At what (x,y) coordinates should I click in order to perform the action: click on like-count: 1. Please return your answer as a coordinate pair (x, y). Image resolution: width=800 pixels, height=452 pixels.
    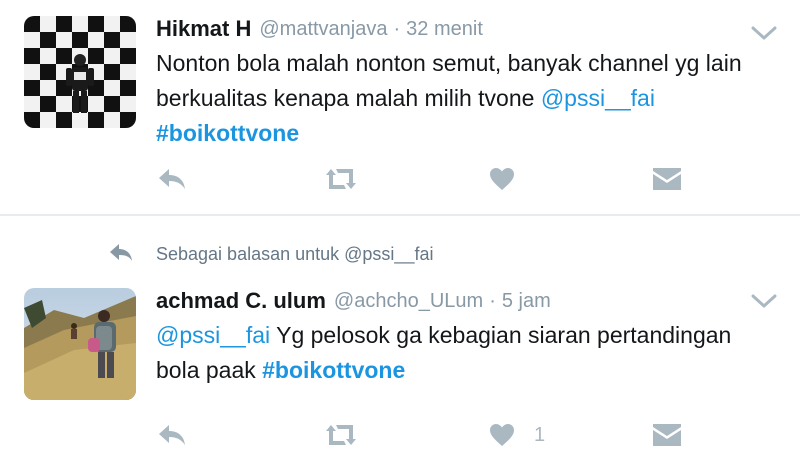
    Looking at the image, I should click on (540, 434).